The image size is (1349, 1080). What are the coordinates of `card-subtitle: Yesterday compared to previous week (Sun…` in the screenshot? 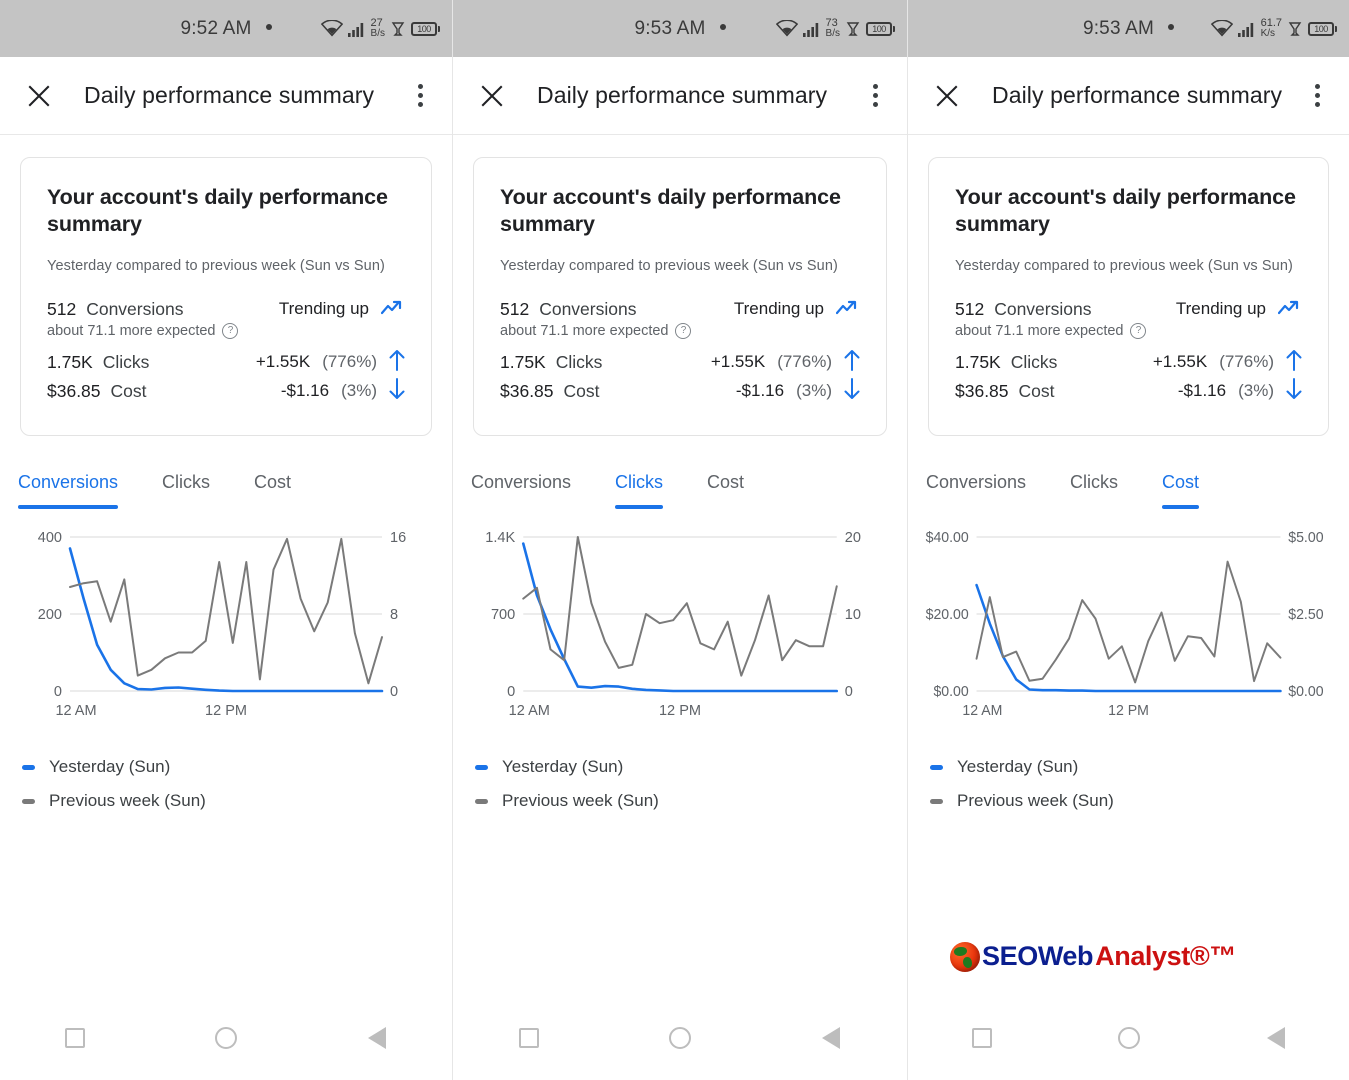 It's located at (669, 266).